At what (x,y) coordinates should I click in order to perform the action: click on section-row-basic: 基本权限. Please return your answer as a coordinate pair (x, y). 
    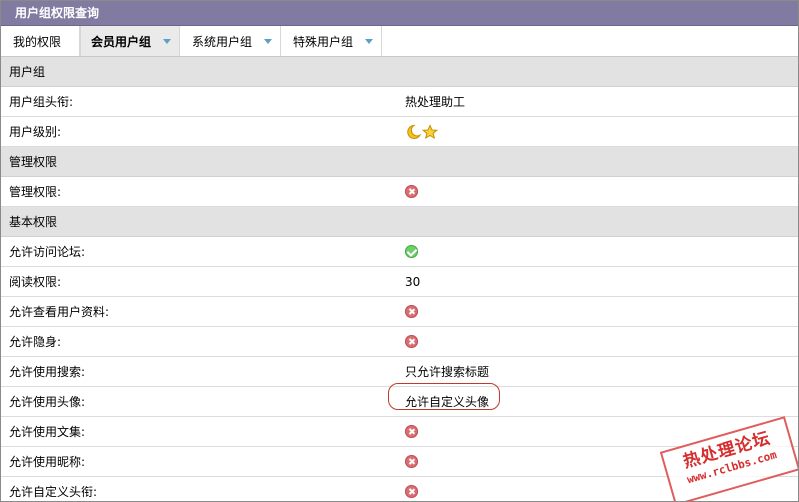
    Looking at the image, I should click on (399, 222).